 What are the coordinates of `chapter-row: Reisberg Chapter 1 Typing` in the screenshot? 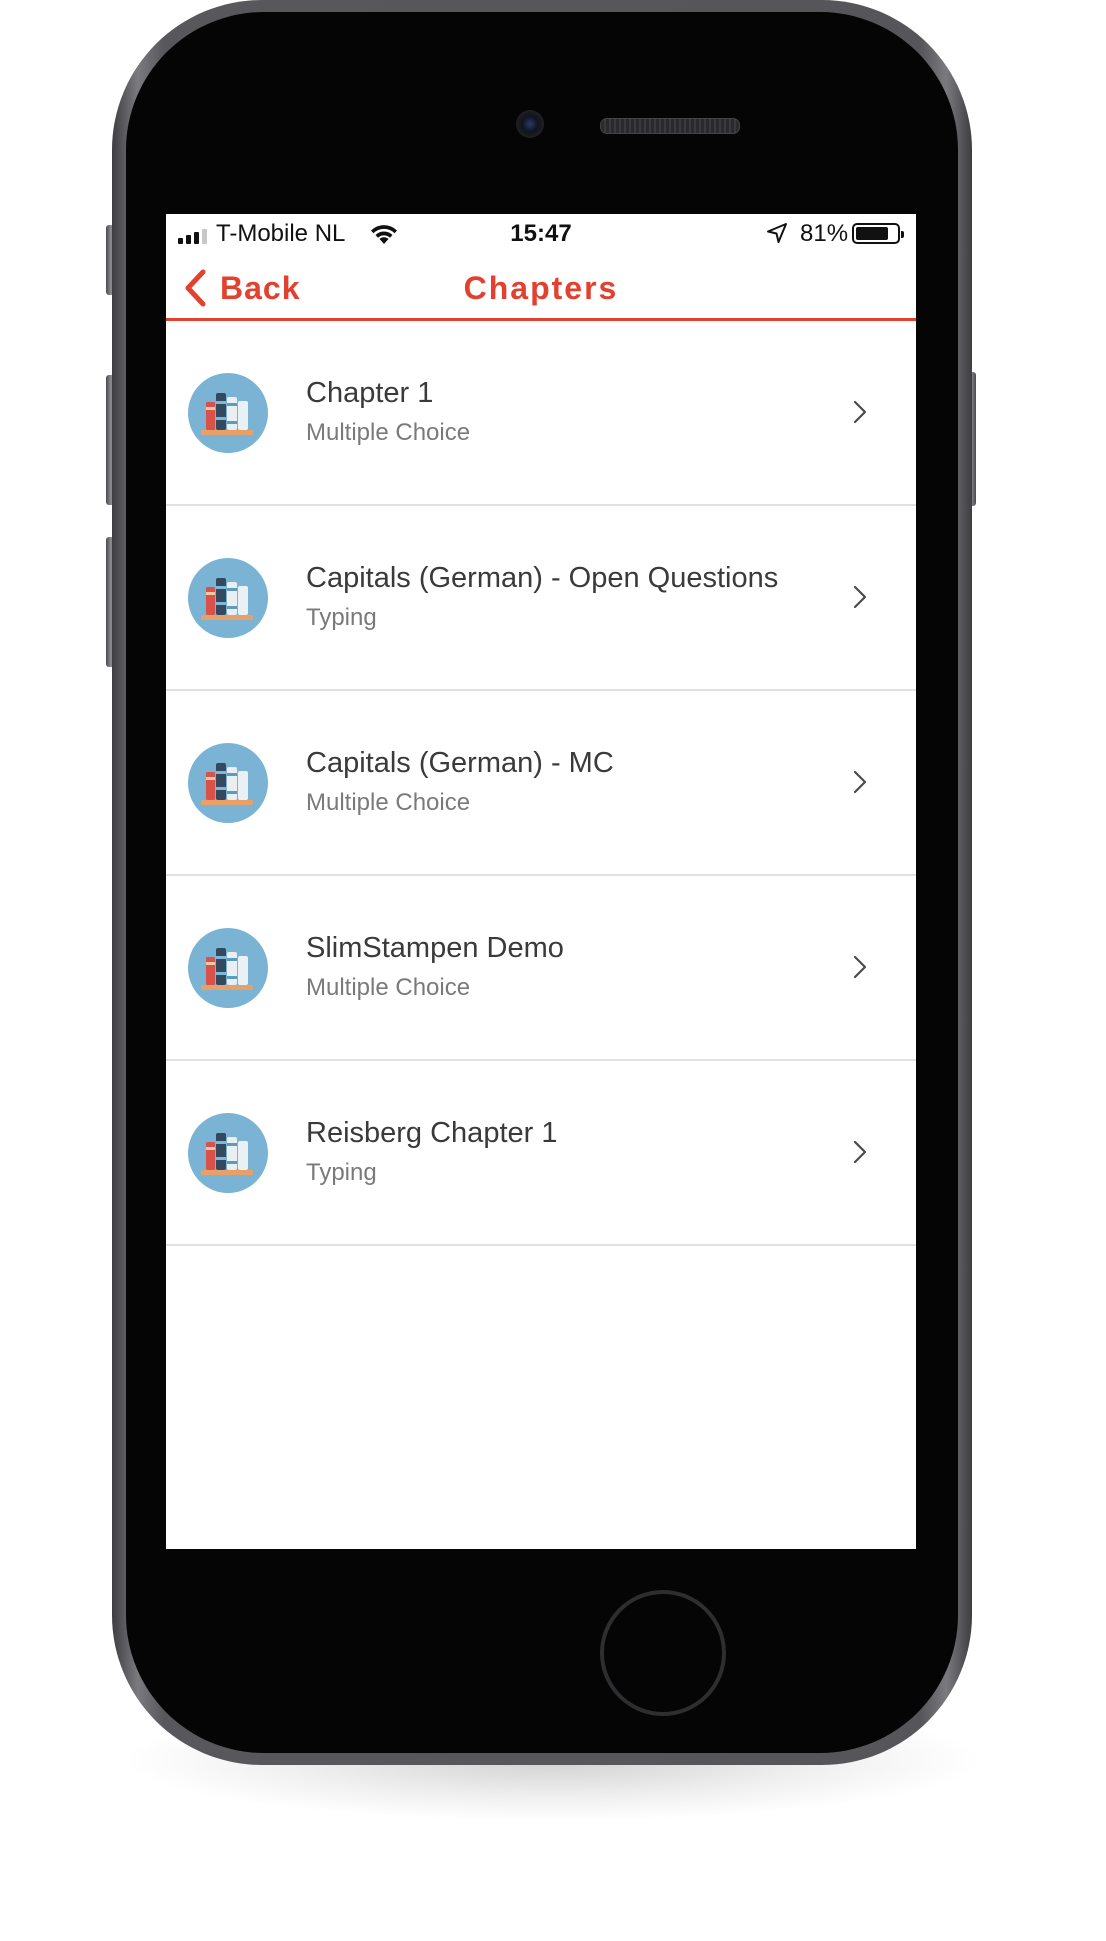 It's located at (541, 1153).